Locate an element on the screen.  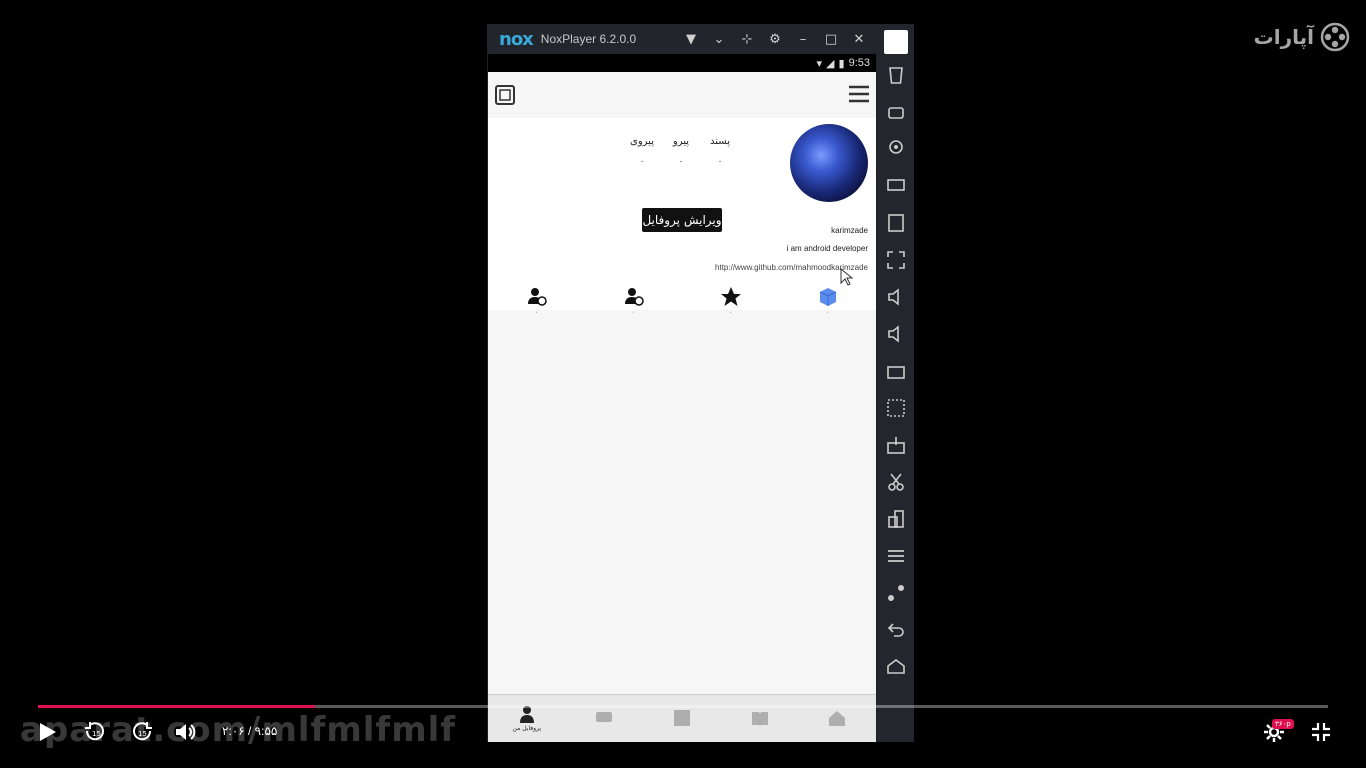
tab-following: ۰ is located at coordinates (634, 306).